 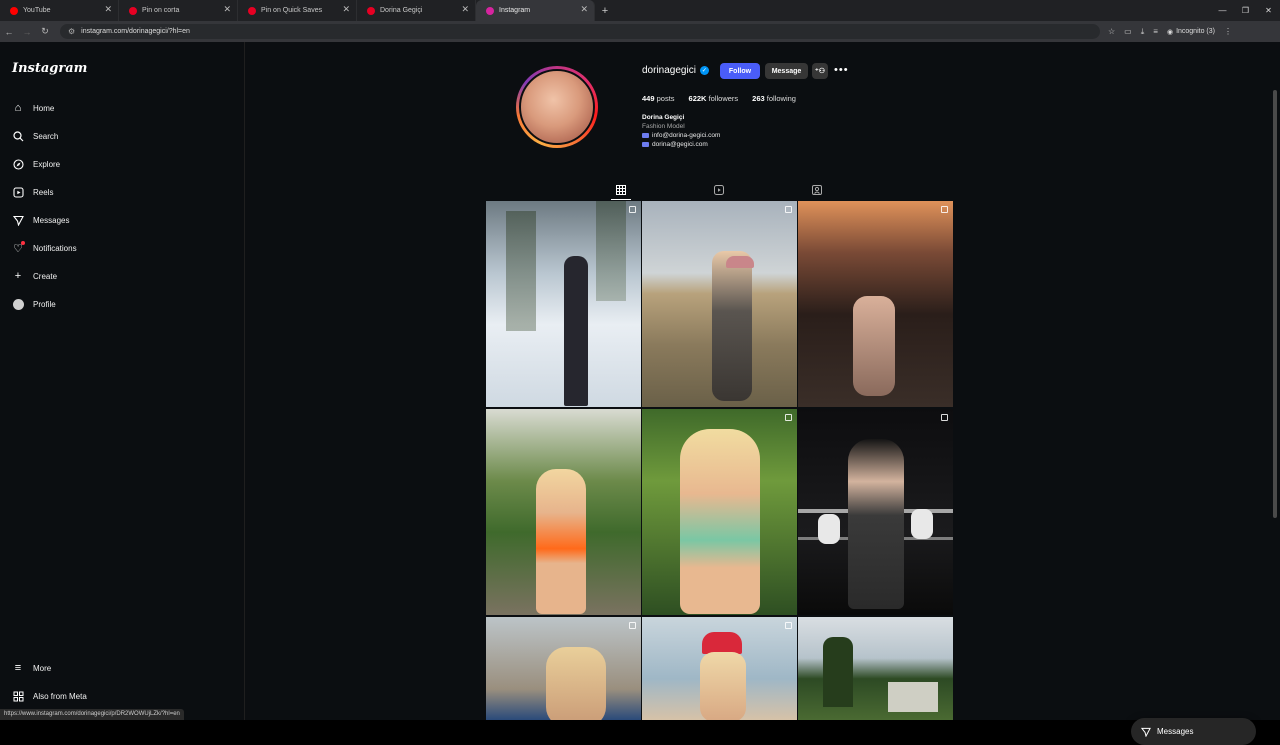 I want to click on back-icon: ←, so click(x=9, y=32).